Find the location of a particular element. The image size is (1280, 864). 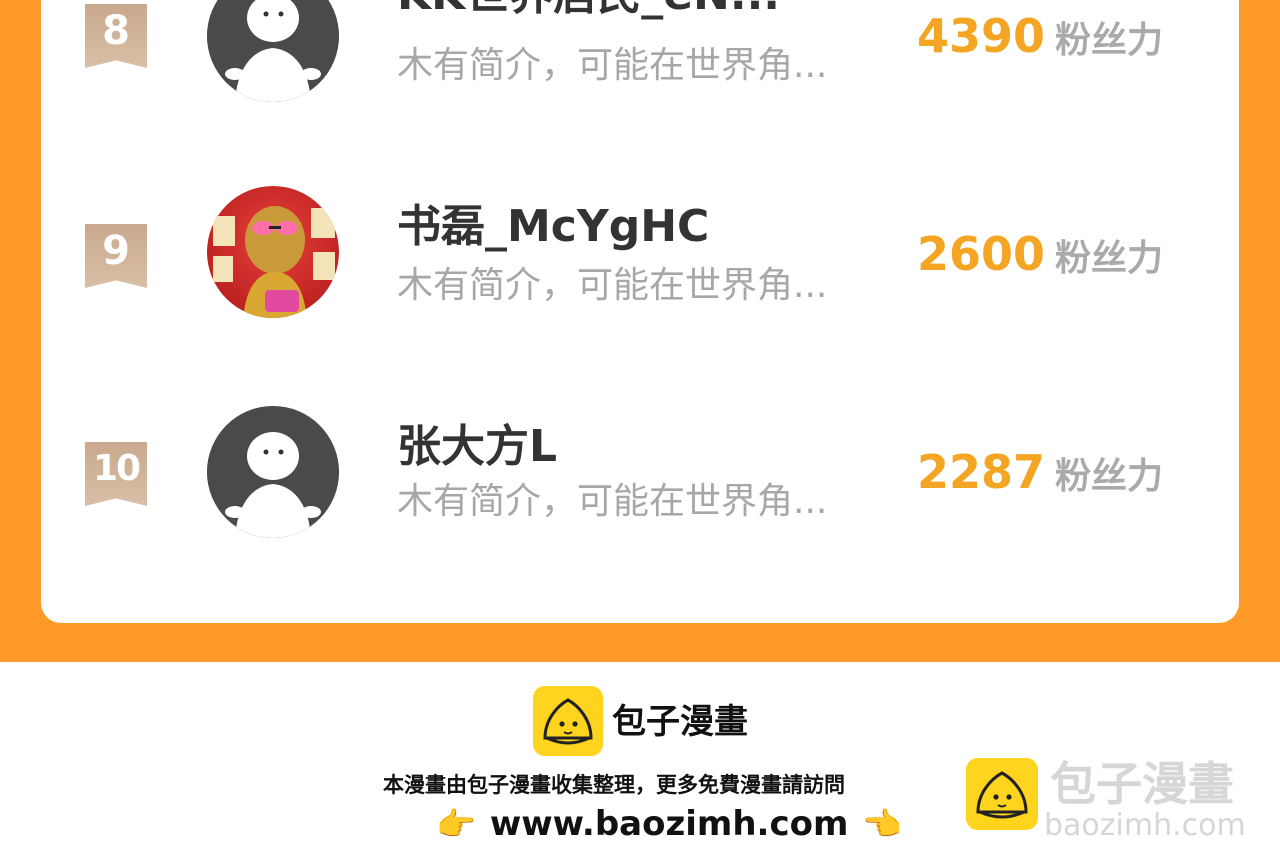

watermark-title: 包子漫畫 is located at coordinates (1142, 784).